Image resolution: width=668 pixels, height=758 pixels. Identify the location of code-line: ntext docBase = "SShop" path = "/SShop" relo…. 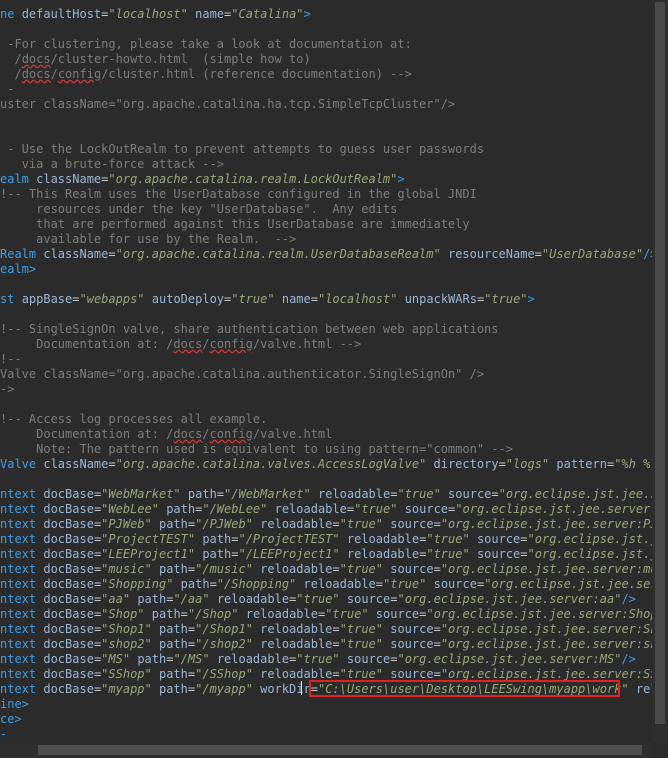
(326, 674).